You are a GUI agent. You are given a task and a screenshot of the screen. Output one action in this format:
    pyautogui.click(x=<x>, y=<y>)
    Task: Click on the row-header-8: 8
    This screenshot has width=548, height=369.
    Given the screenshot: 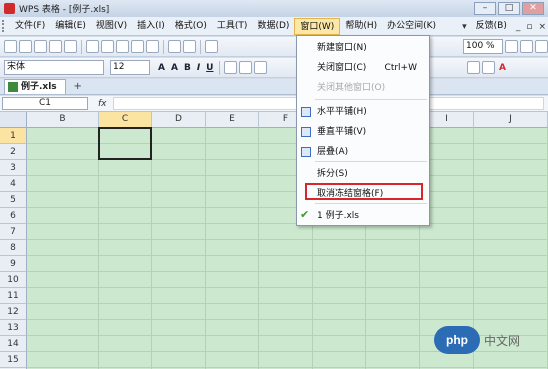 What is the action you would take?
    pyautogui.click(x=13, y=248)
    